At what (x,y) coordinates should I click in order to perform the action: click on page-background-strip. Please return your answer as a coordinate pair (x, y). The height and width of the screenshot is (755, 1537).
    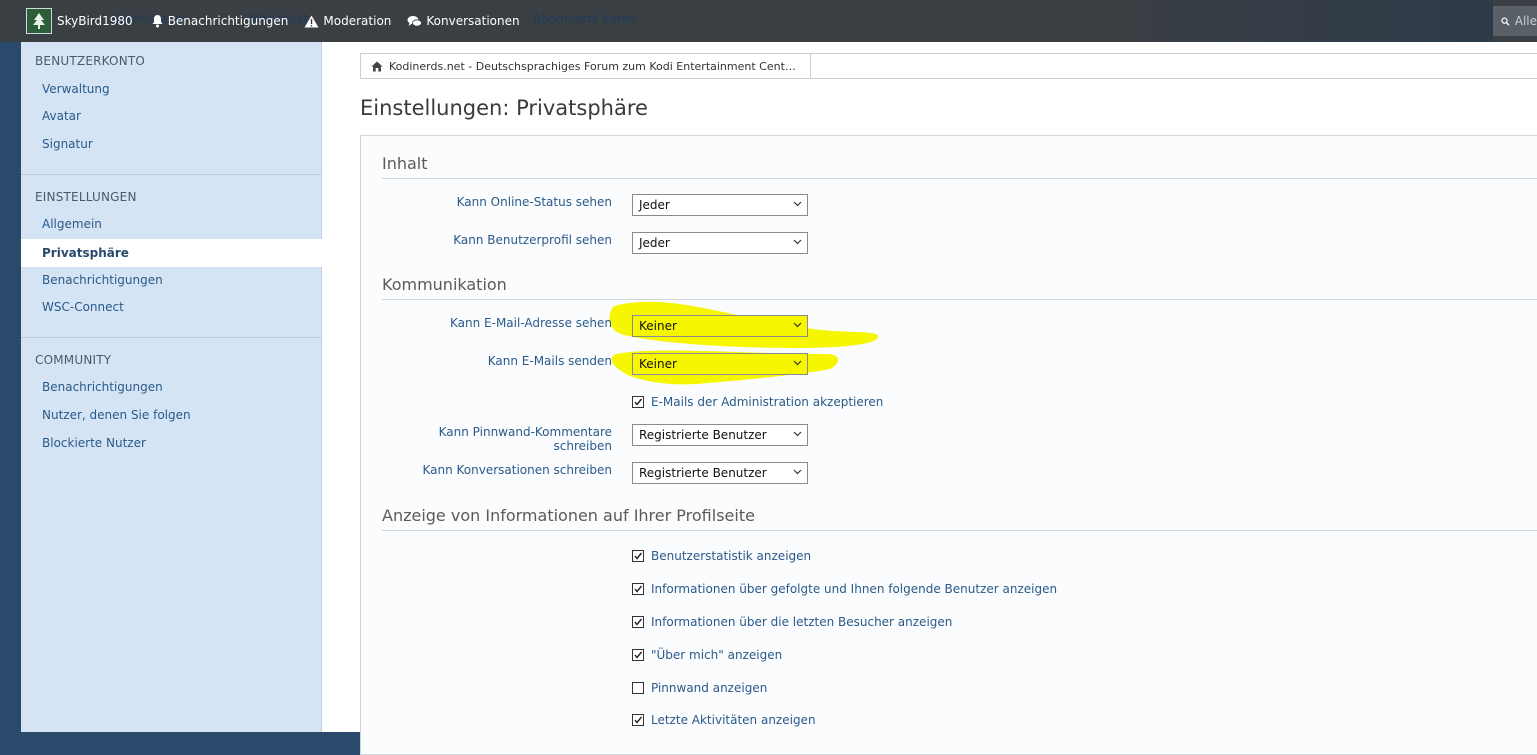
    Looking at the image, I should click on (10, 387).